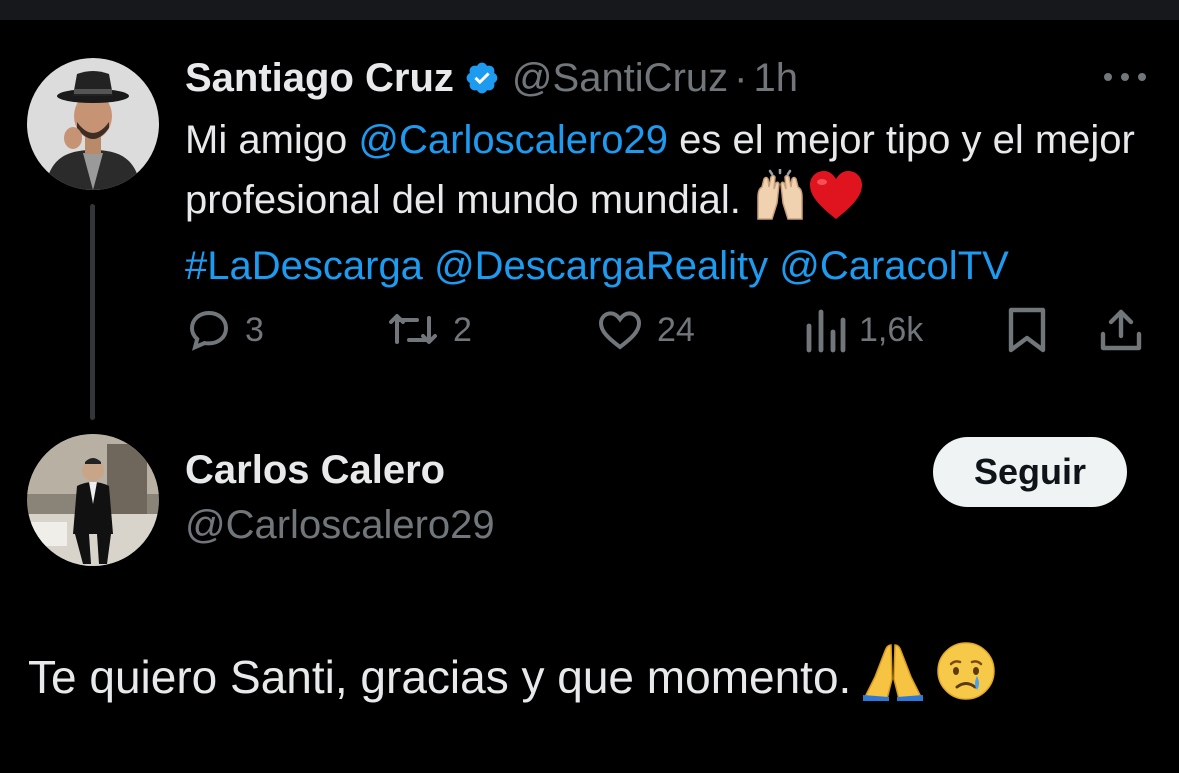 This screenshot has height=773, width=1179. Describe the element at coordinates (272, 140) in the screenshot. I see `tweet-text-part: Mi amigo` at that location.